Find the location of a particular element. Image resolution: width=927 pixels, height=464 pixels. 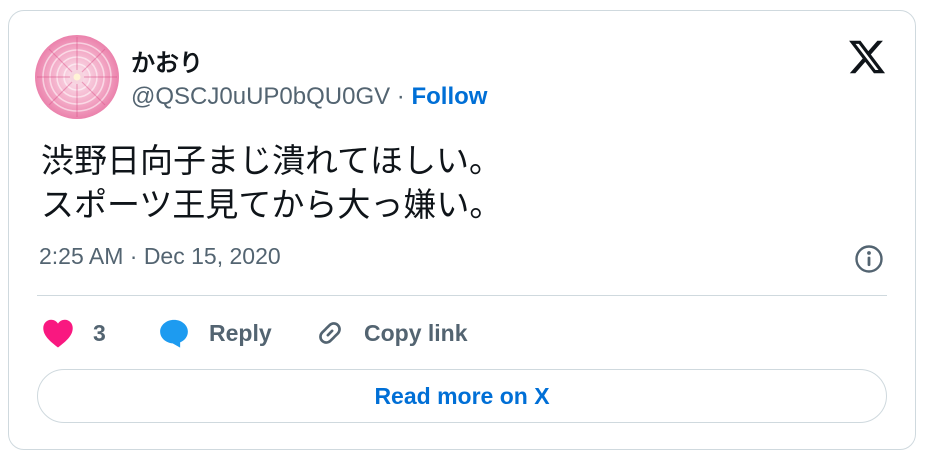

like-count: 3 is located at coordinates (99, 332).